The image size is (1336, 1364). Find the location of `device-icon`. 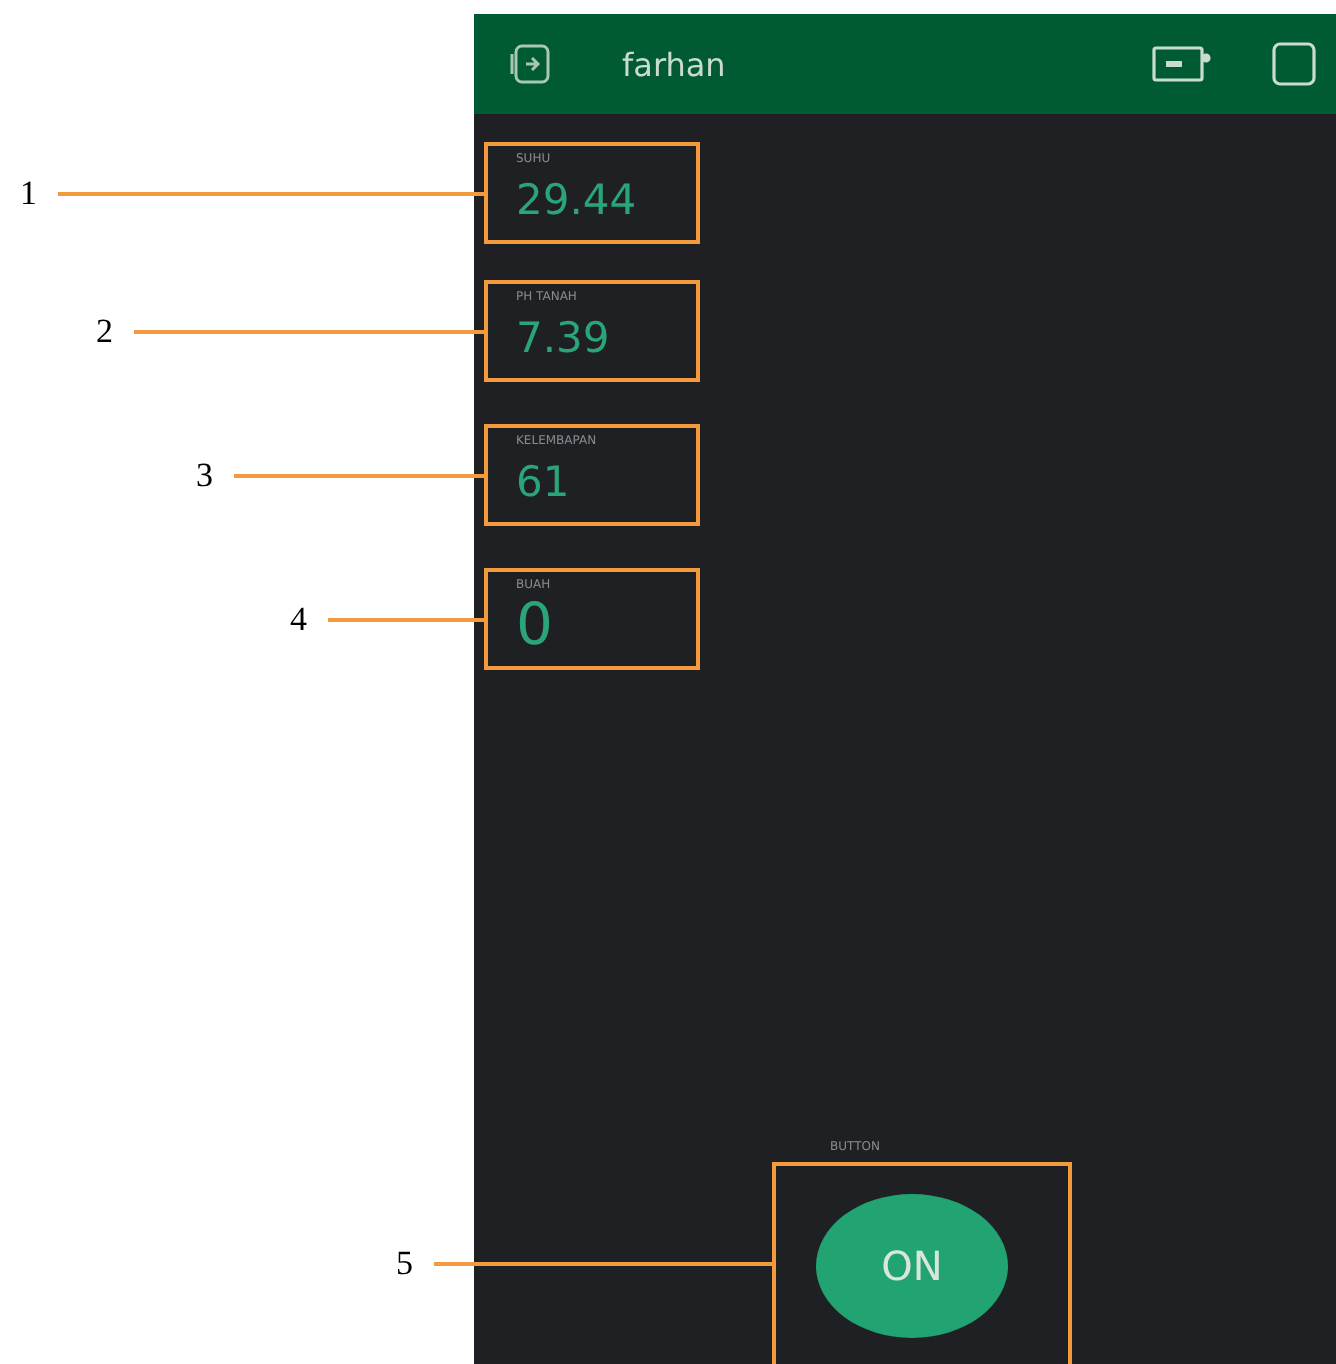

device-icon is located at coordinates (1182, 64).